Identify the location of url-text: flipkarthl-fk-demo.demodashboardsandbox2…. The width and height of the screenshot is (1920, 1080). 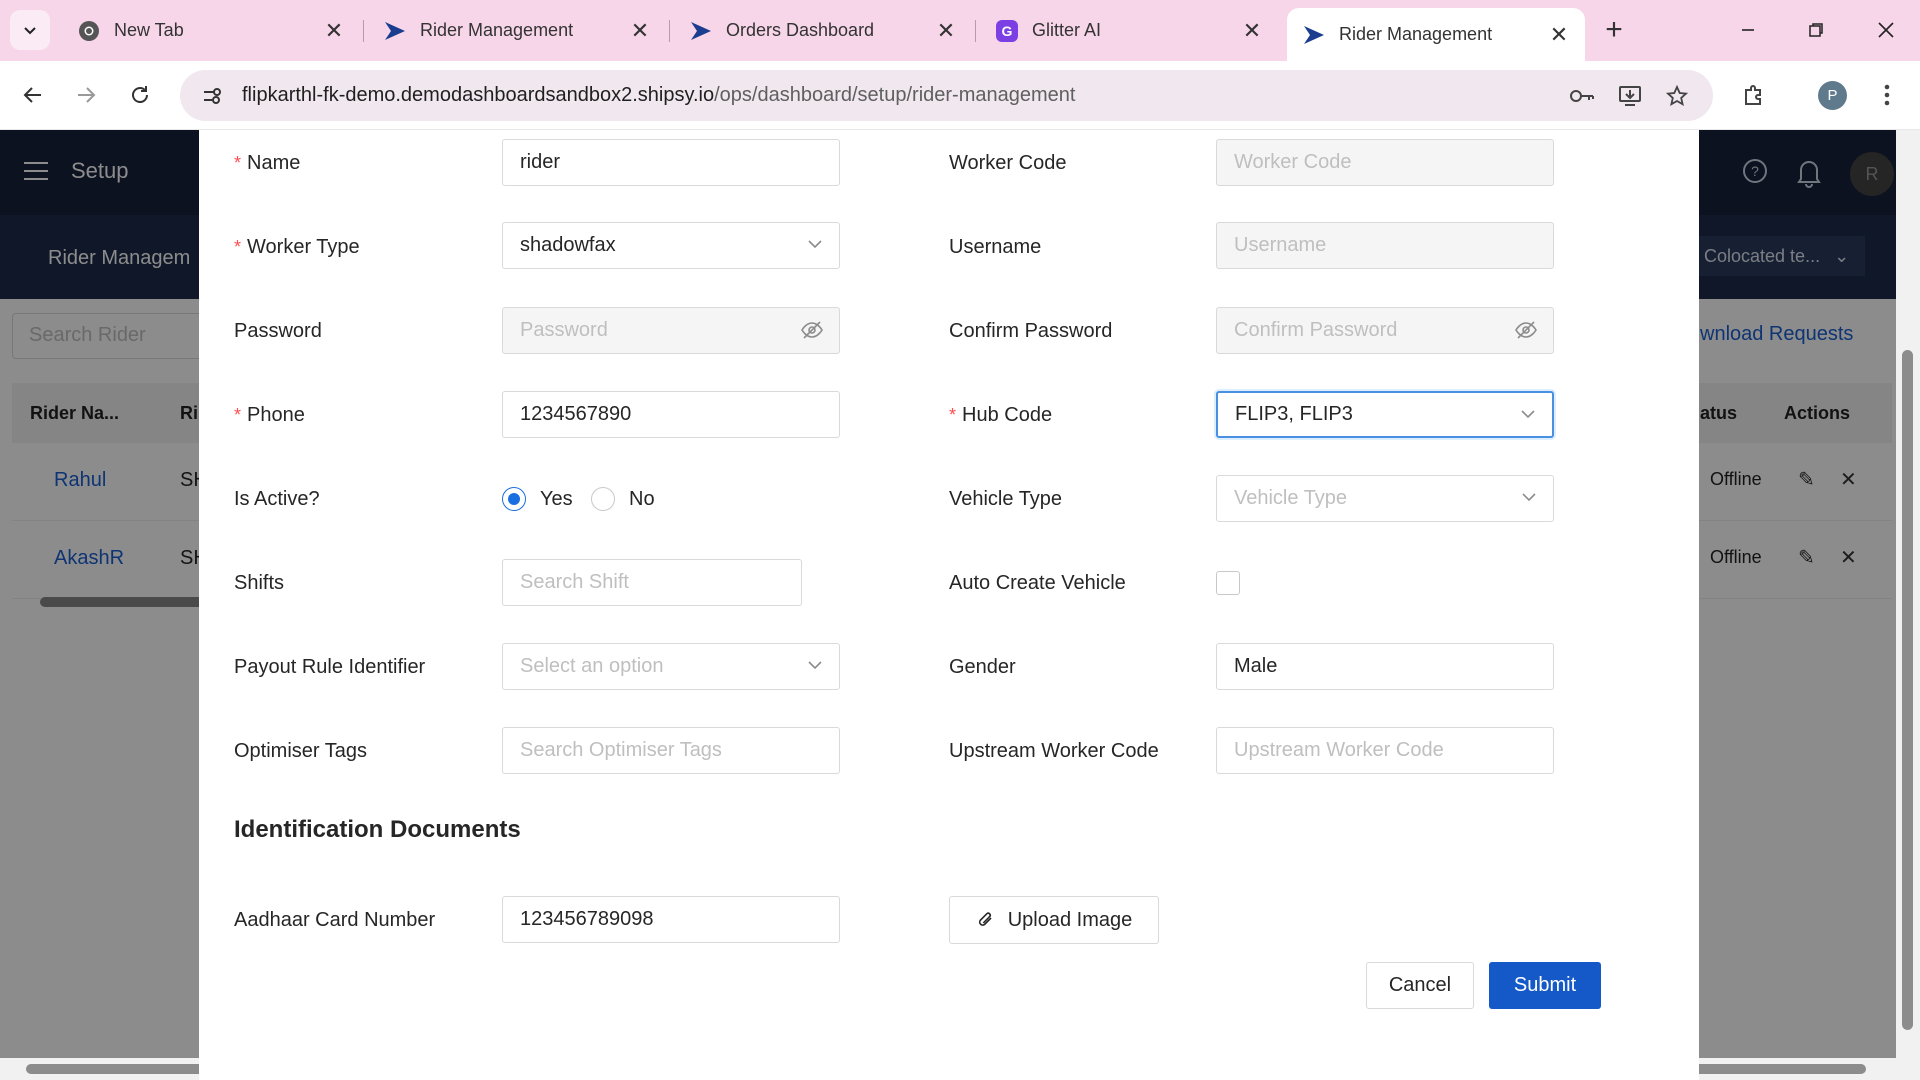
(658, 95).